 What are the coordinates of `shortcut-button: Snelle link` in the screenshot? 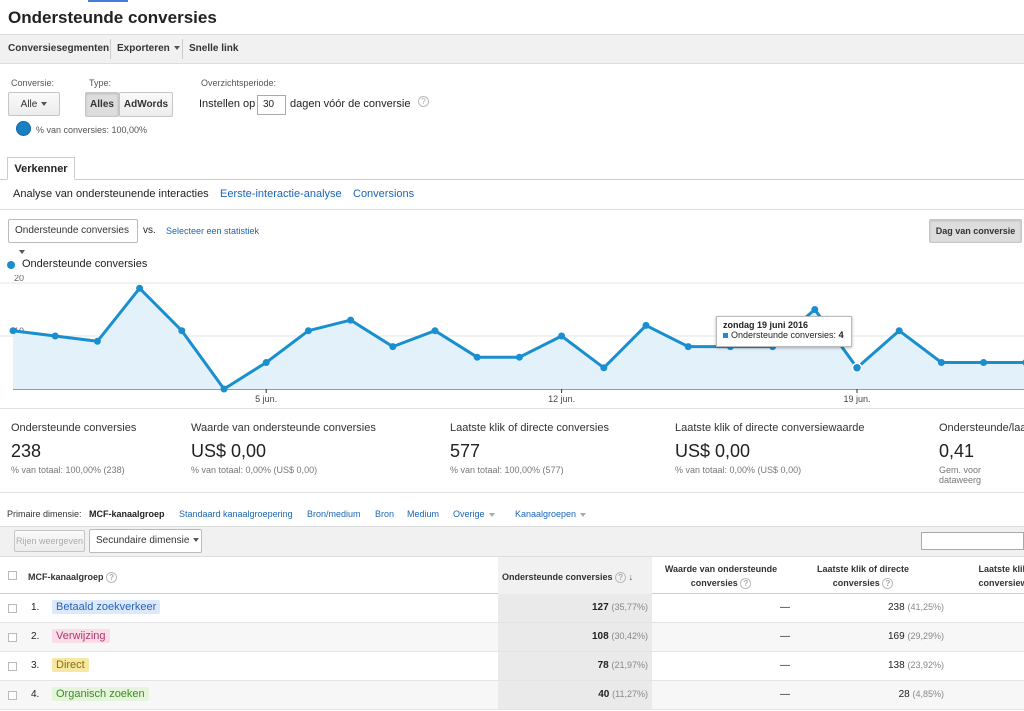 It's located at (213, 48).